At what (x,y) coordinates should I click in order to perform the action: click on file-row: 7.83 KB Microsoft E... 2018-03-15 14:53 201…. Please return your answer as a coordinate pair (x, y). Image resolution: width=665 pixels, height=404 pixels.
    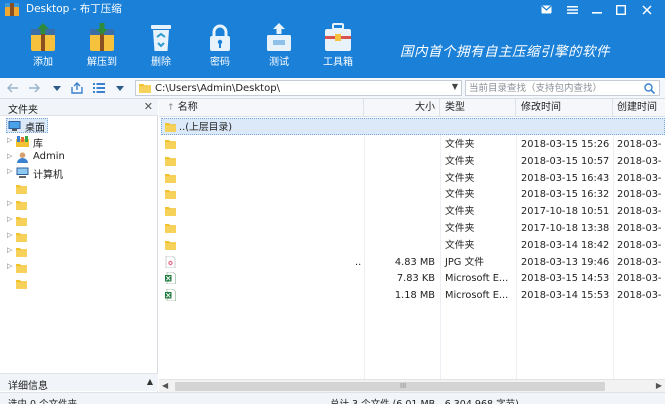
    Looking at the image, I should click on (412, 278).